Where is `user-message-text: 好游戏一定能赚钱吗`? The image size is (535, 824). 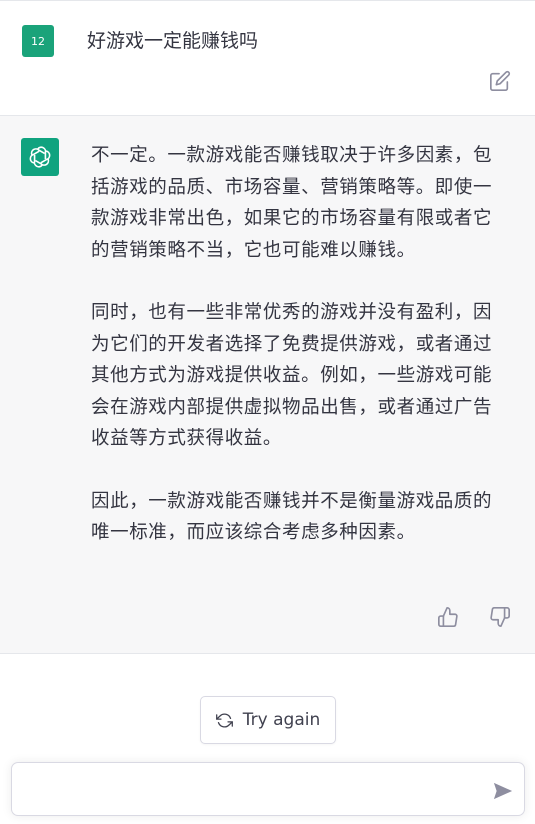 user-message-text: 好游戏一定能赚钱吗 is located at coordinates (173, 41).